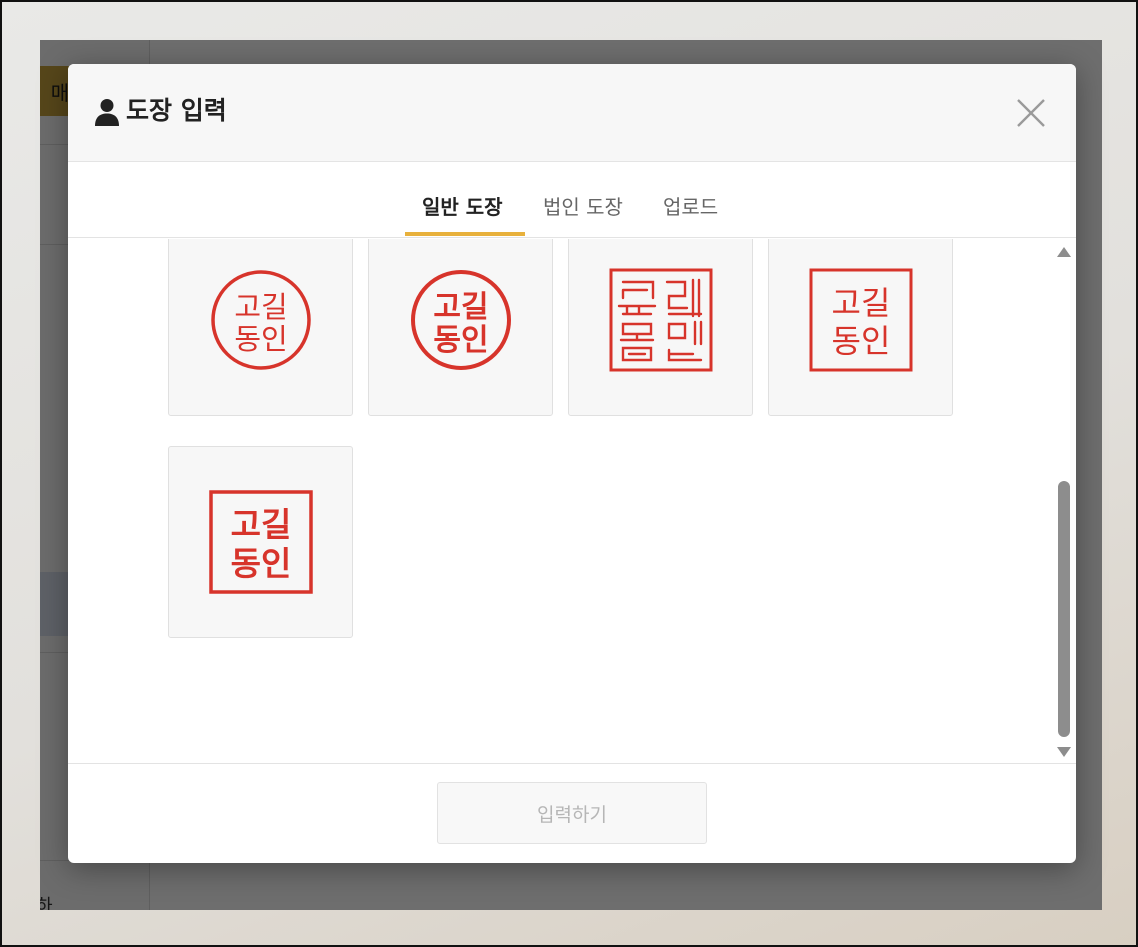  What do you see at coordinates (176, 110) in the screenshot?
I see `dialog-title: 도장 입력` at bounding box center [176, 110].